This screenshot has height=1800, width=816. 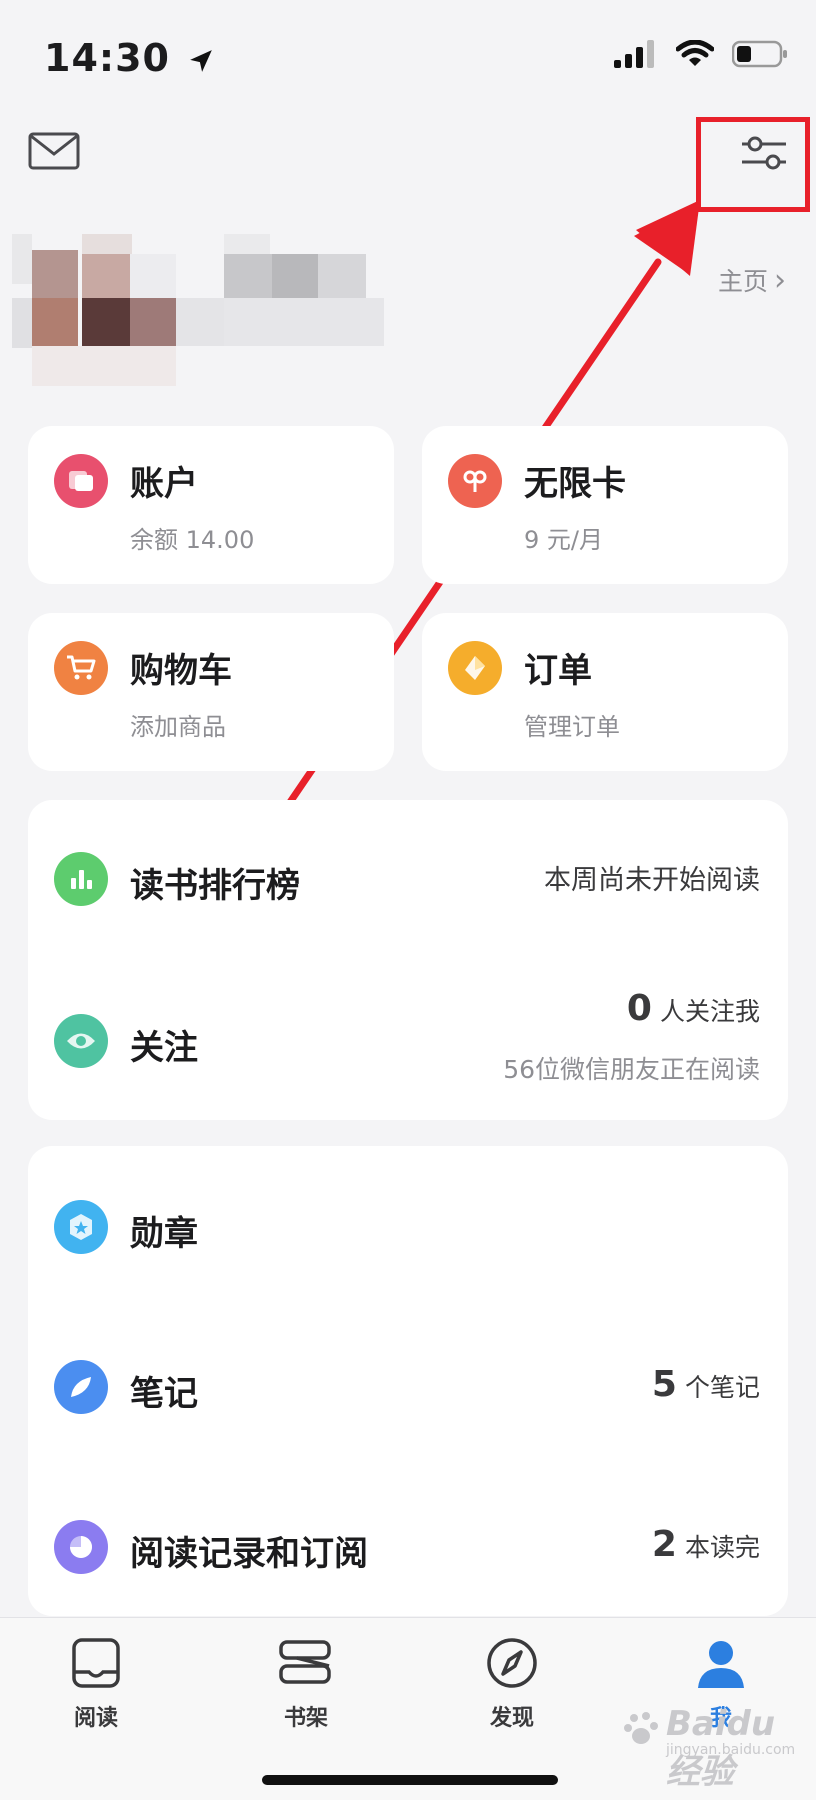 What do you see at coordinates (408, 1040) in the screenshot?
I see `follow-row: 关注 0 人关注我 56位微信朋友正在阅读` at bounding box center [408, 1040].